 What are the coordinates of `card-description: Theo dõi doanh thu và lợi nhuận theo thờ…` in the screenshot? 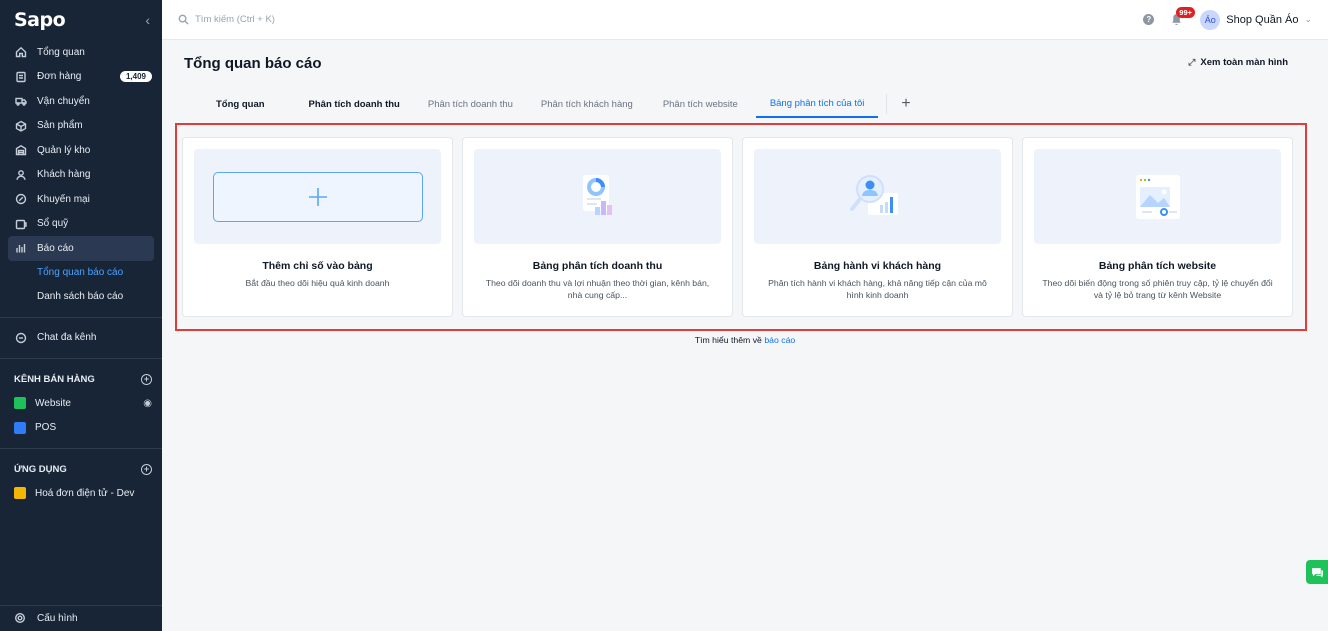 It's located at (597, 289).